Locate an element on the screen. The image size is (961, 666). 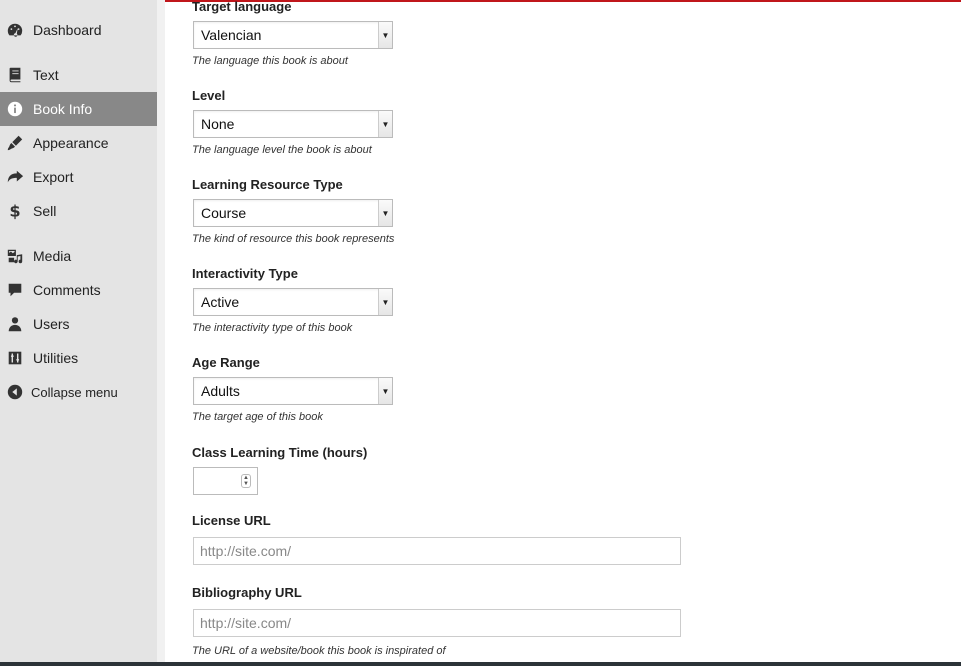
level-label: Level is located at coordinates (209, 95).